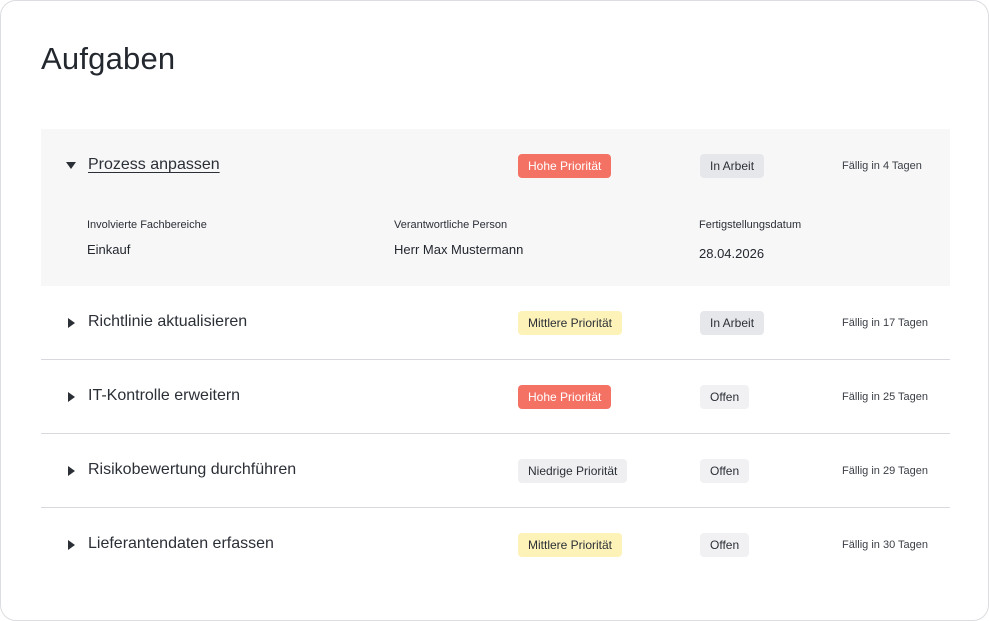  Describe the element at coordinates (147, 238) in the screenshot. I see `detail-areas: Involvierte Fachbereiche Einkauf` at that location.